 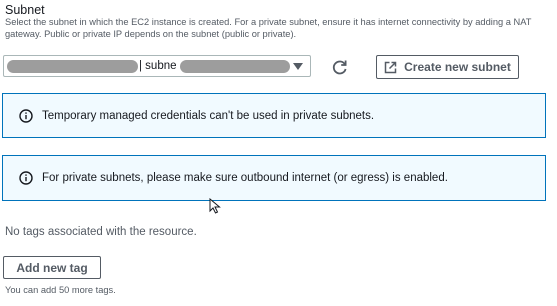 I want to click on no-tags-text: No tags associated with the resource., so click(x=101, y=232).